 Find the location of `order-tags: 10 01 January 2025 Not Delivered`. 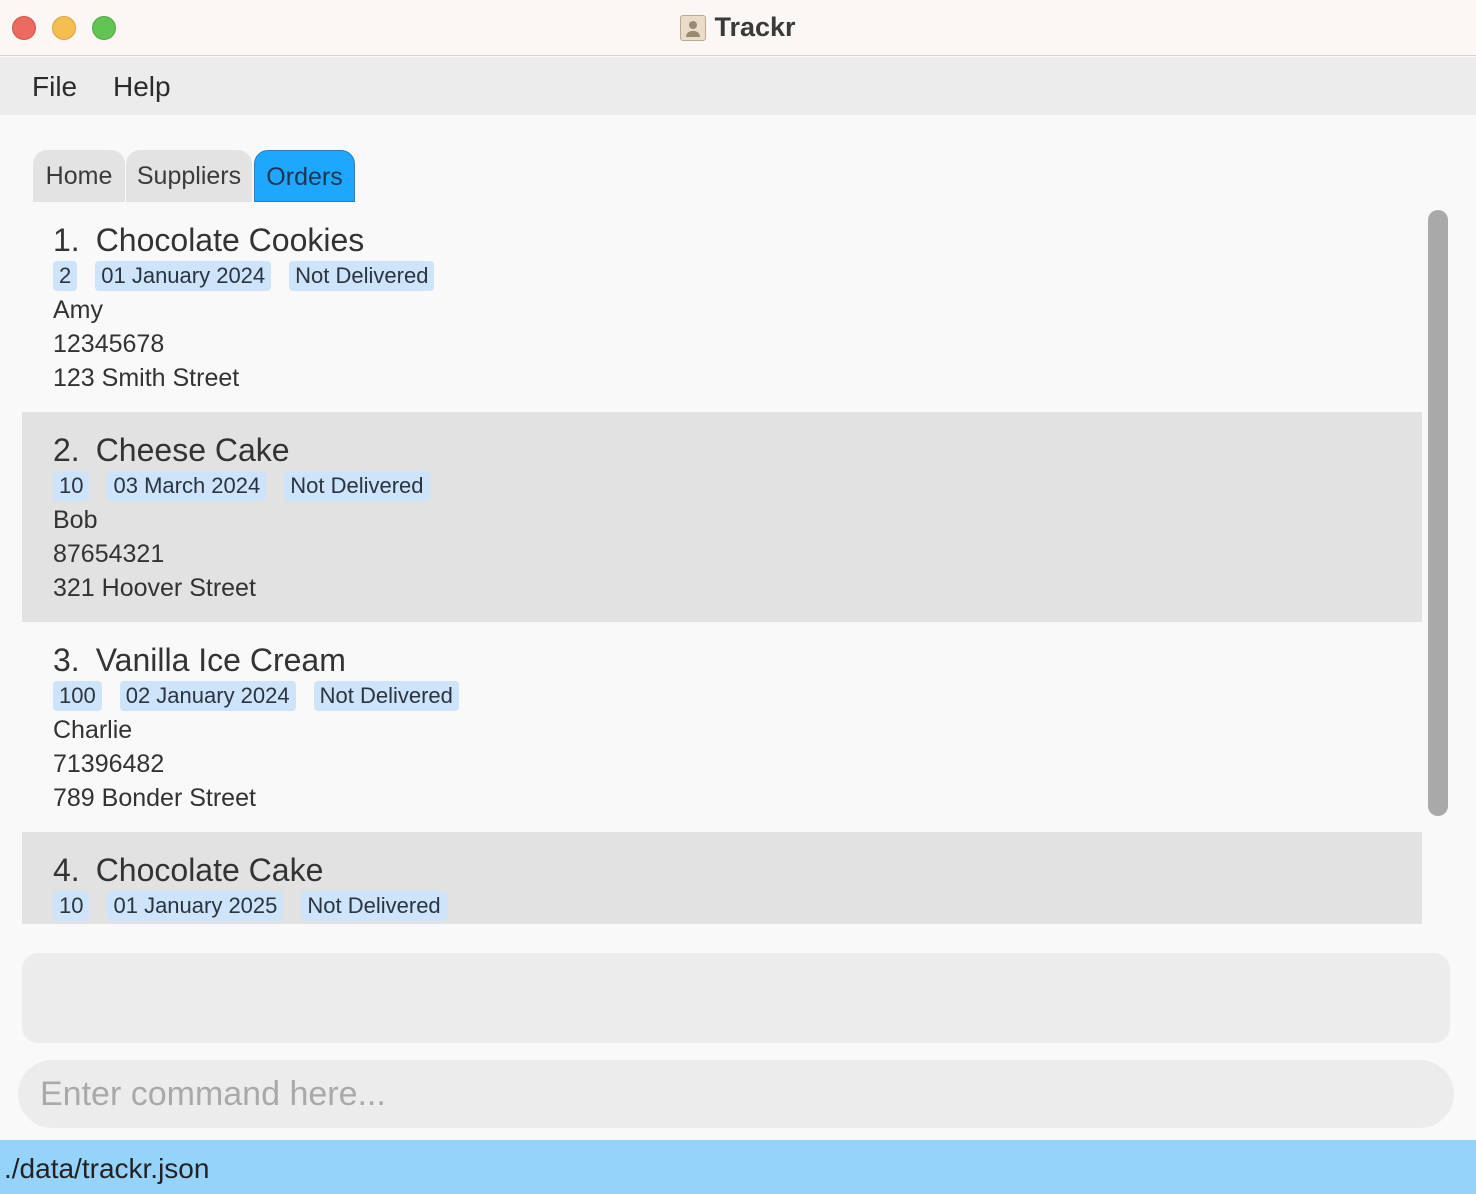

order-tags: 10 01 January 2025 Not Delivered is located at coordinates (259, 906).